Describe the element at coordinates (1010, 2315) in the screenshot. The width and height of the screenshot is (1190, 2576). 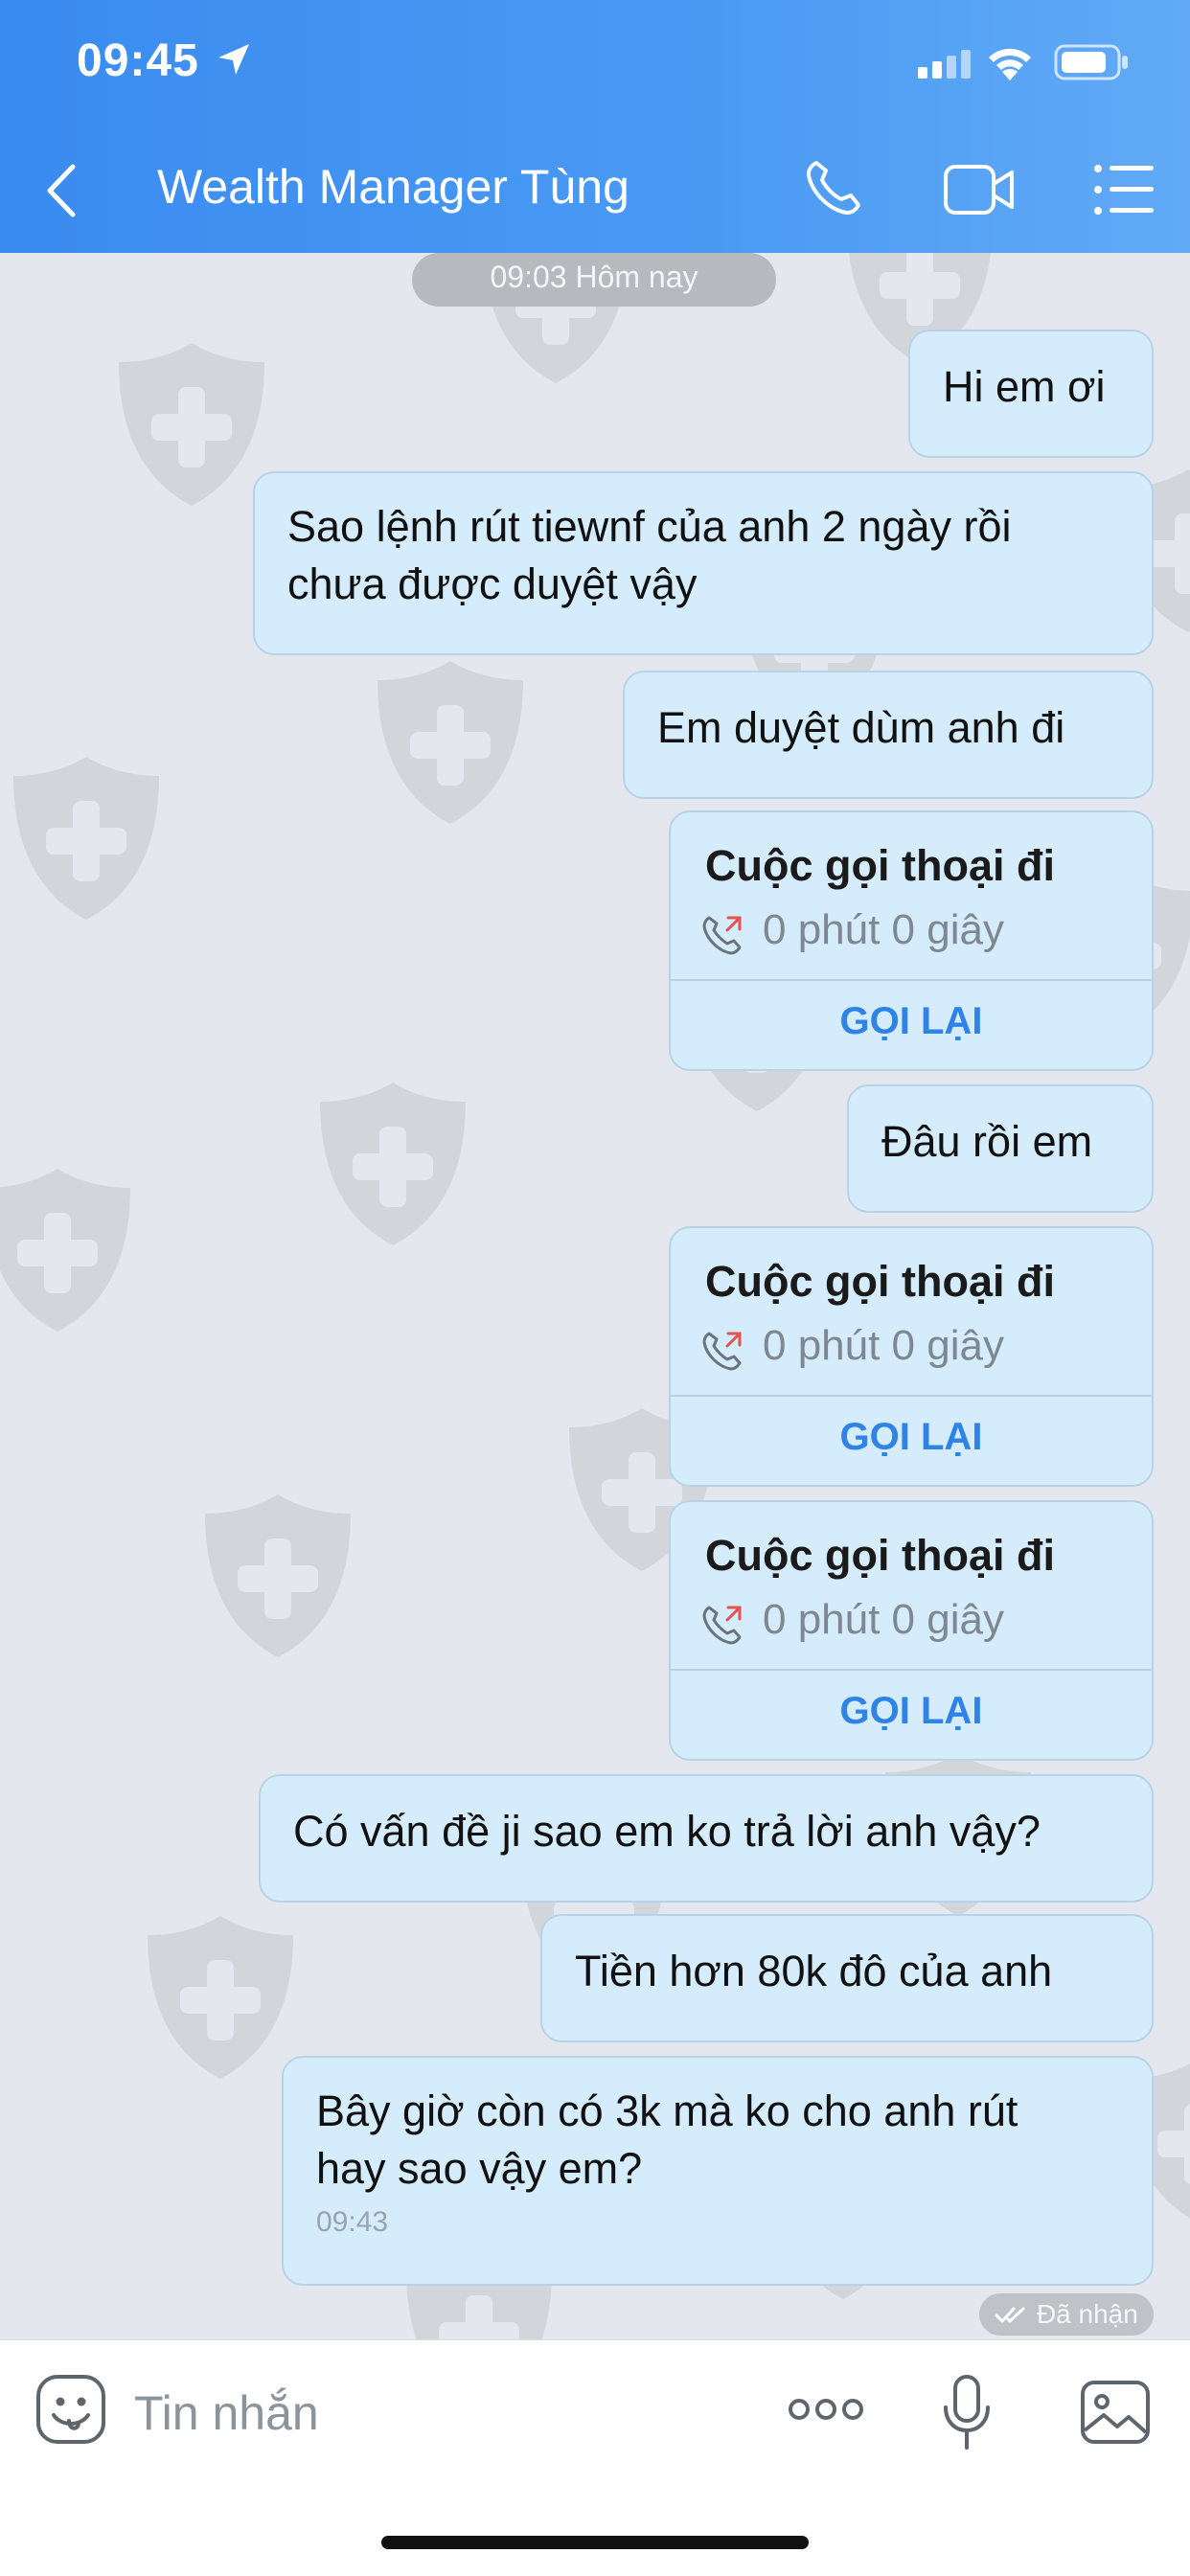
I see `double-check-icon` at that location.